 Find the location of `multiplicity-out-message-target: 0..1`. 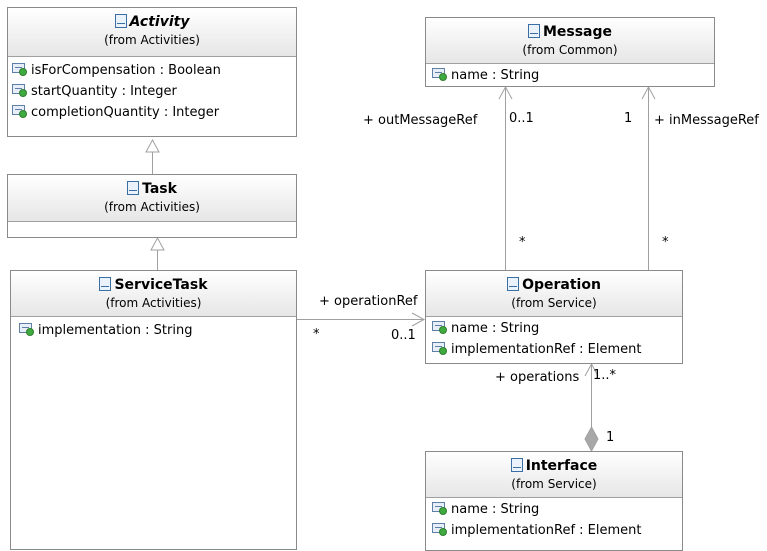

multiplicity-out-message-target: 0..1 is located at coordinates (521, 118).